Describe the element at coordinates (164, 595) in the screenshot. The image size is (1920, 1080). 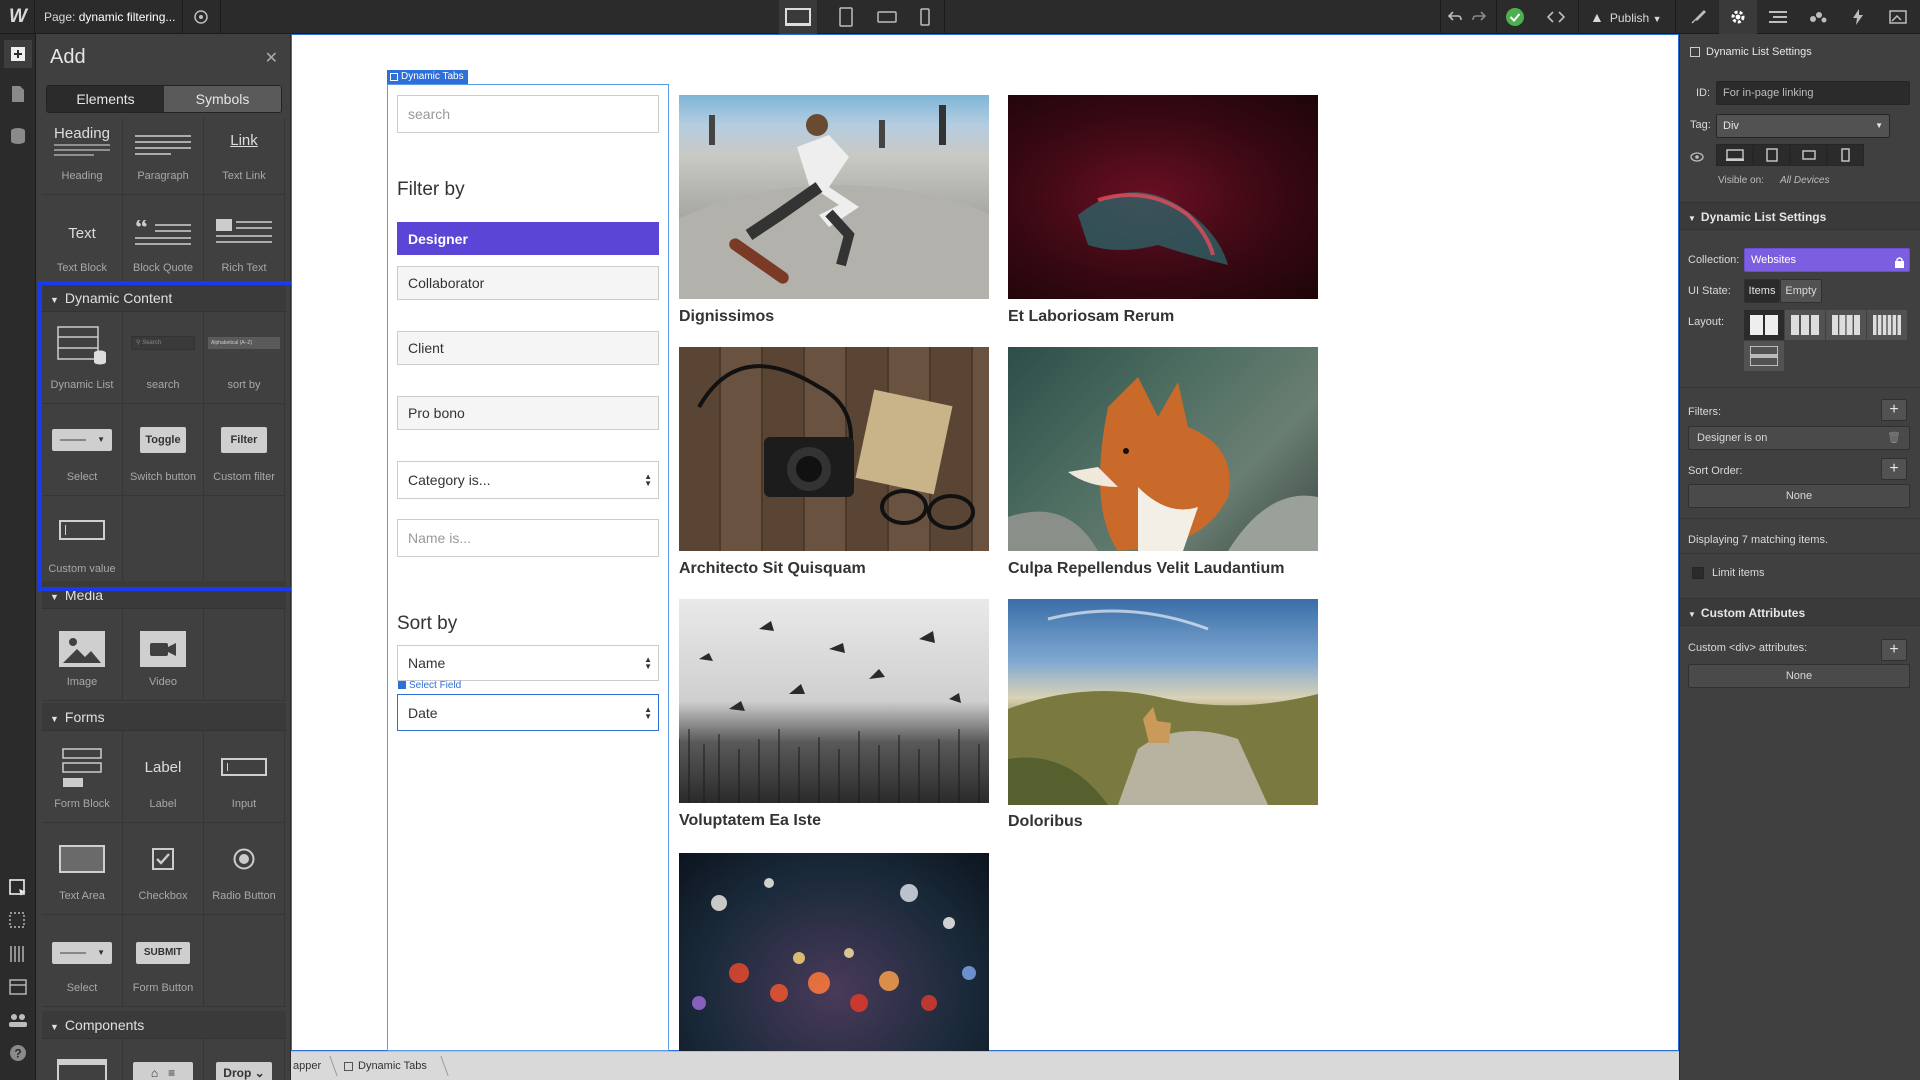
I see `media-section-header: ▼ Media` at that location.